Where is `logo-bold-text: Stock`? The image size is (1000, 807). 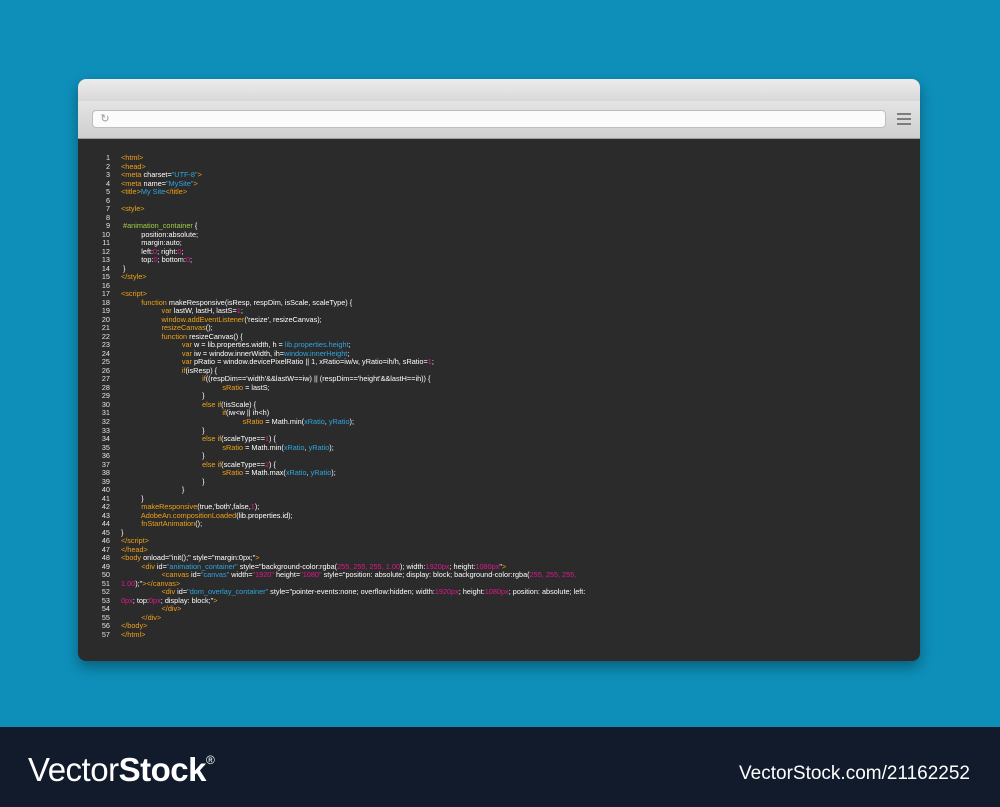
logo-bold-text: Stock is located at coordinates (162, 769).